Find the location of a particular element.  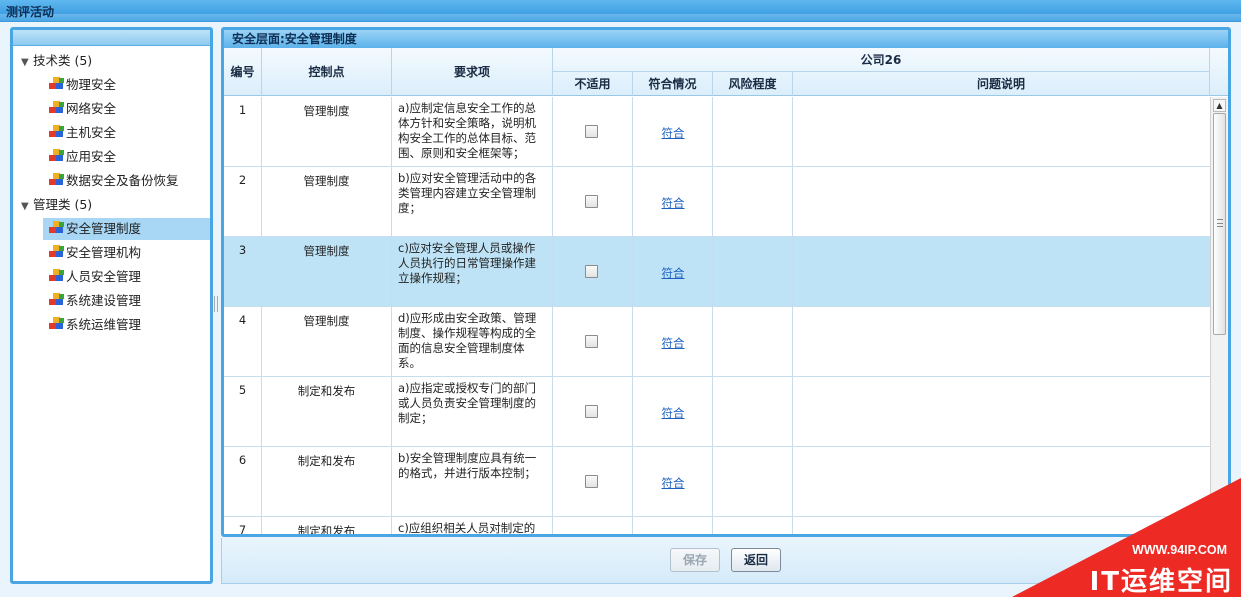

tree-group-1: ▼ 管理类 (5) is located at coordinates (56, 205).